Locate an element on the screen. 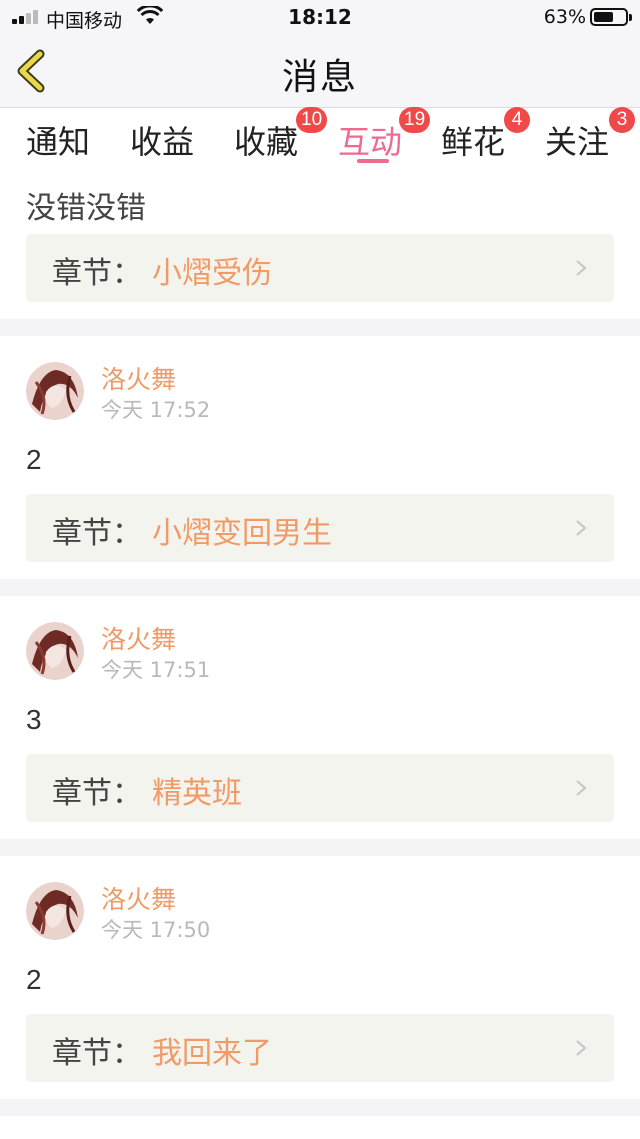 This screenshot has width=640, height=1139. tab-follow: 关注 is located at coordinates (577, 140).